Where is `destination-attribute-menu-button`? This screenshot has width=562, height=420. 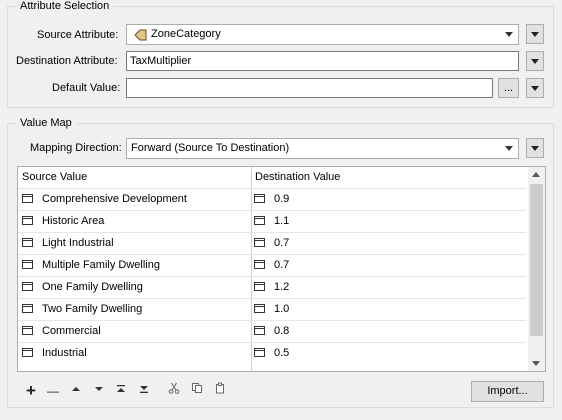
destination-attribute-menu-button is located at coordinates (535, 61).